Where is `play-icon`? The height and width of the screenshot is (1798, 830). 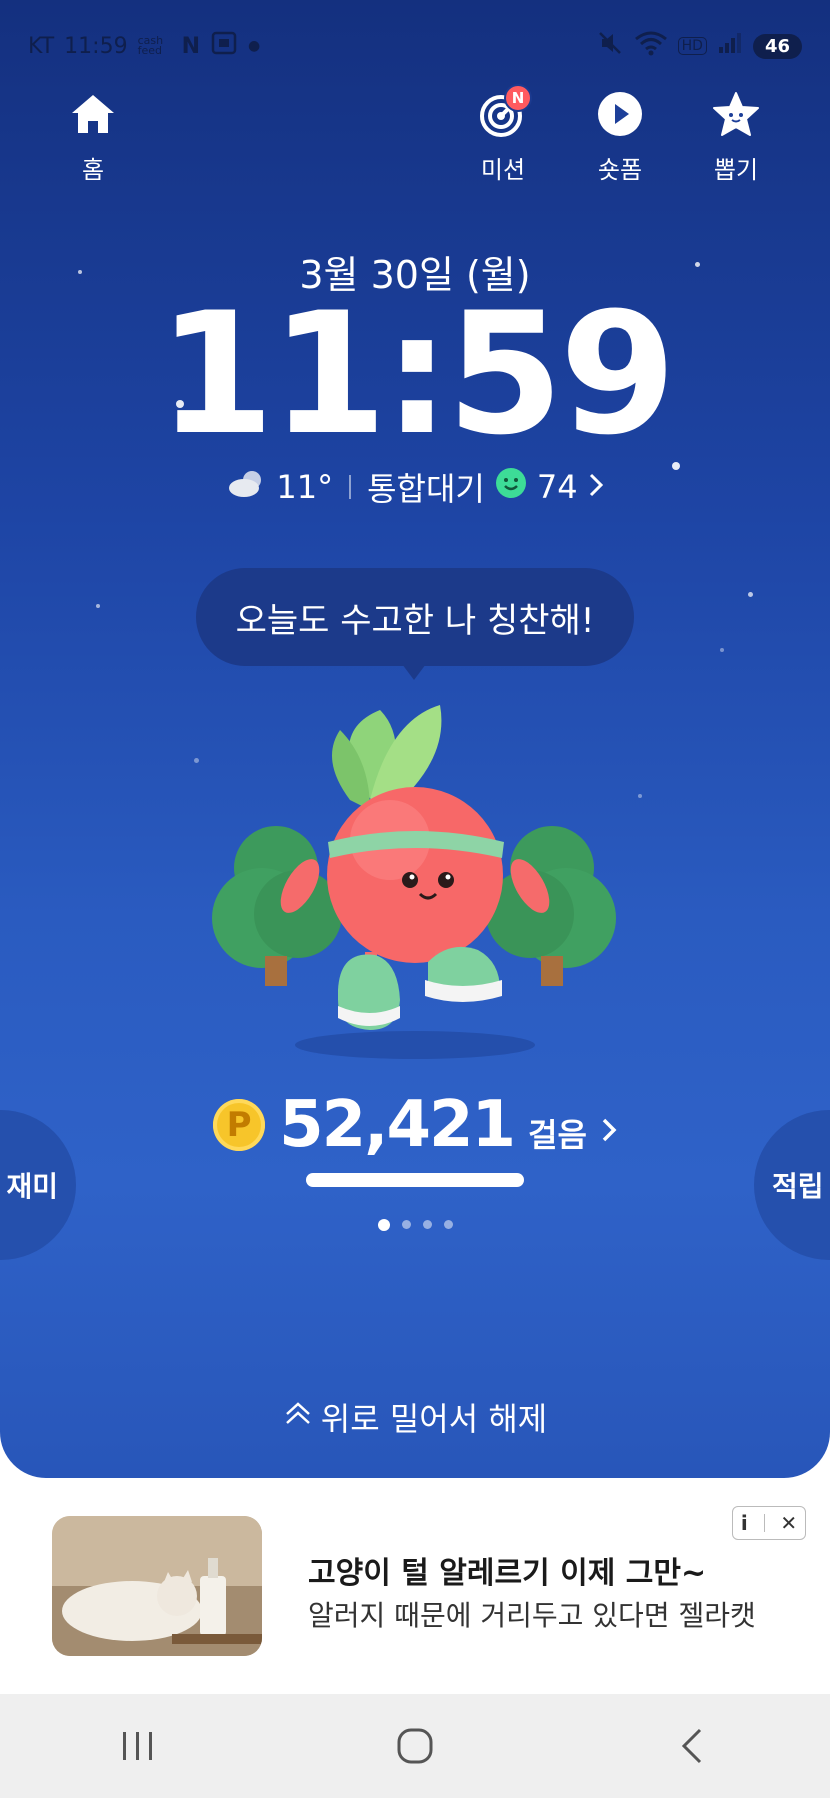 play-icon is located at coordinates (620, 114).